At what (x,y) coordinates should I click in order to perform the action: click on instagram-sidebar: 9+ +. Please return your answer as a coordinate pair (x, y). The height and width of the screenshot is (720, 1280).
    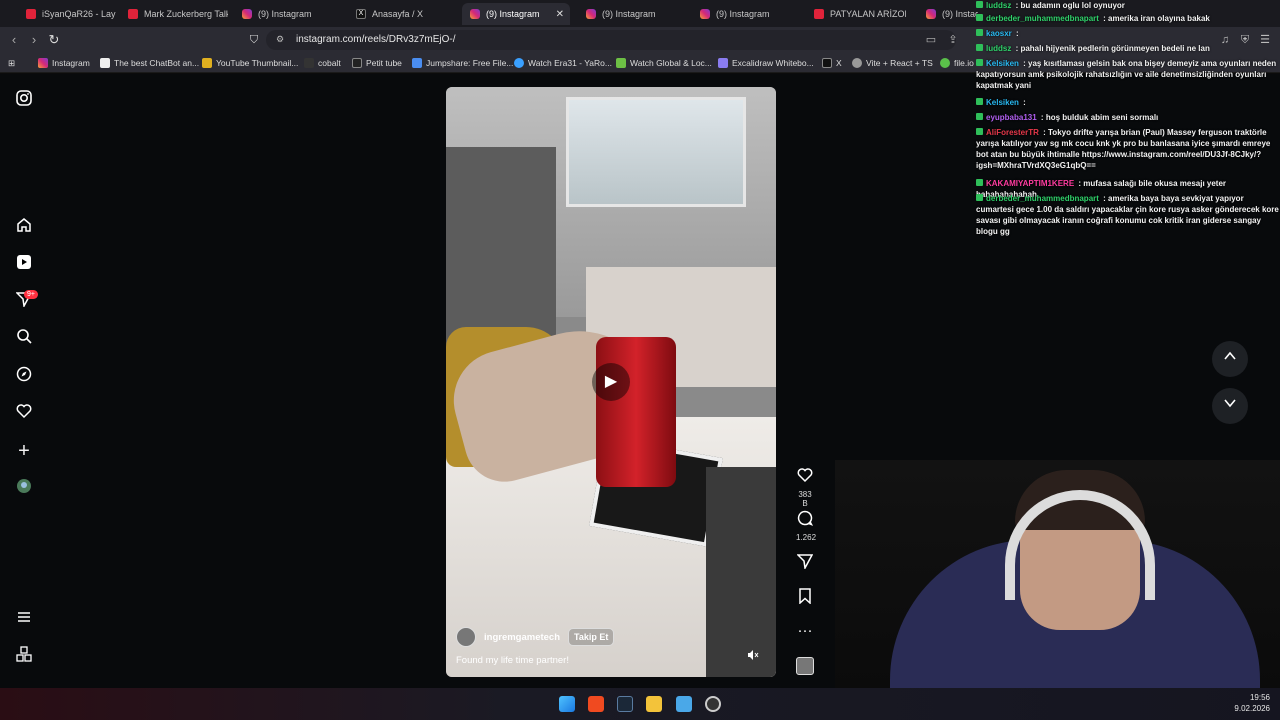
    Looking at the image, I should click on (24, 381).